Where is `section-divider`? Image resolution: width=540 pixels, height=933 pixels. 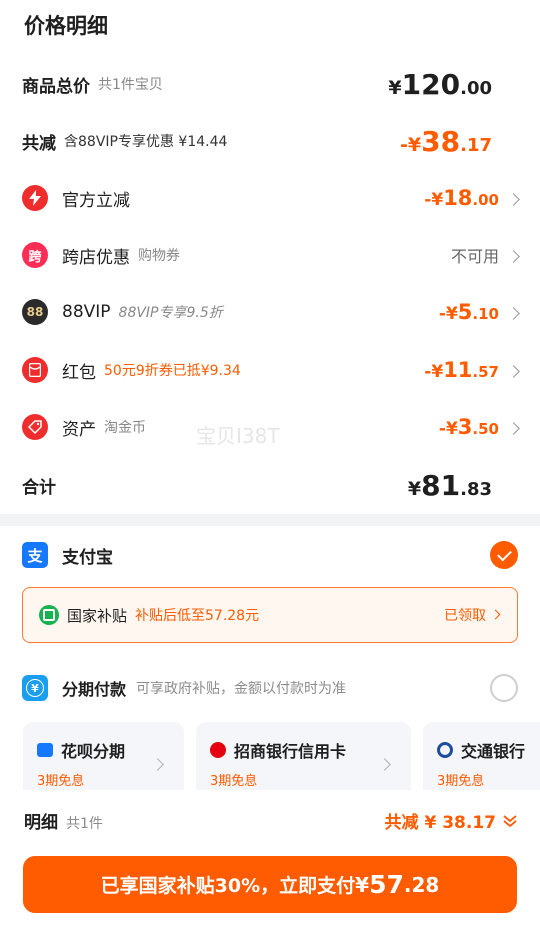 section-divider is located at coordinates (270, 520).